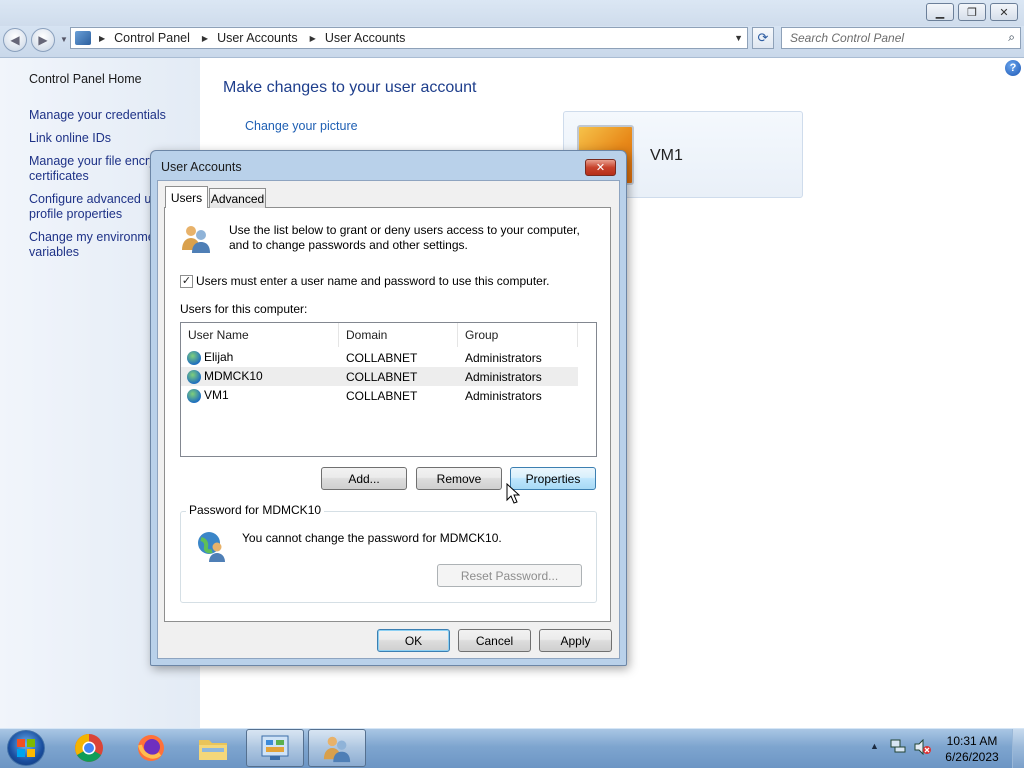 This screenshot has width=1024, height=768. I want to click on search-input: Search Control Panel ⌕, so click(901, 38).